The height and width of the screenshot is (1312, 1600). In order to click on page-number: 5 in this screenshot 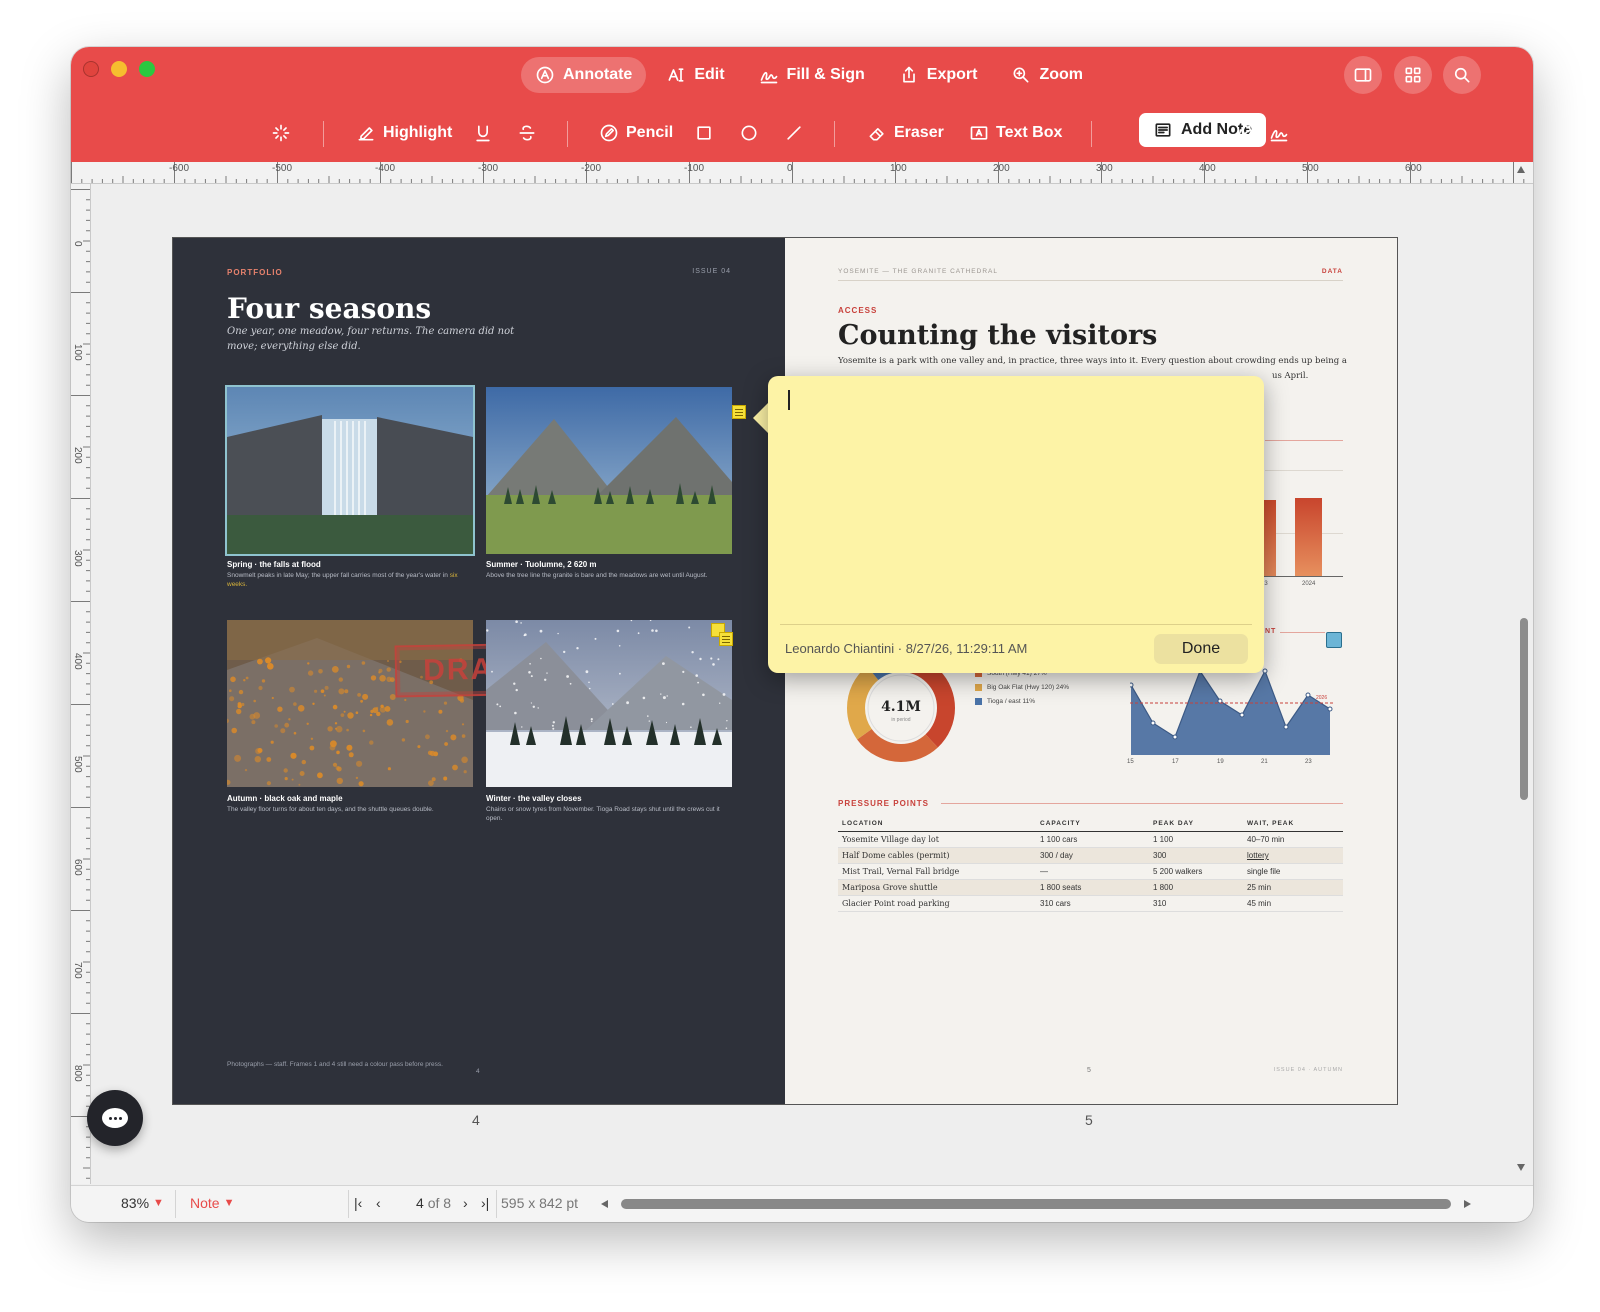, I will do `click(1089, 1070)`.